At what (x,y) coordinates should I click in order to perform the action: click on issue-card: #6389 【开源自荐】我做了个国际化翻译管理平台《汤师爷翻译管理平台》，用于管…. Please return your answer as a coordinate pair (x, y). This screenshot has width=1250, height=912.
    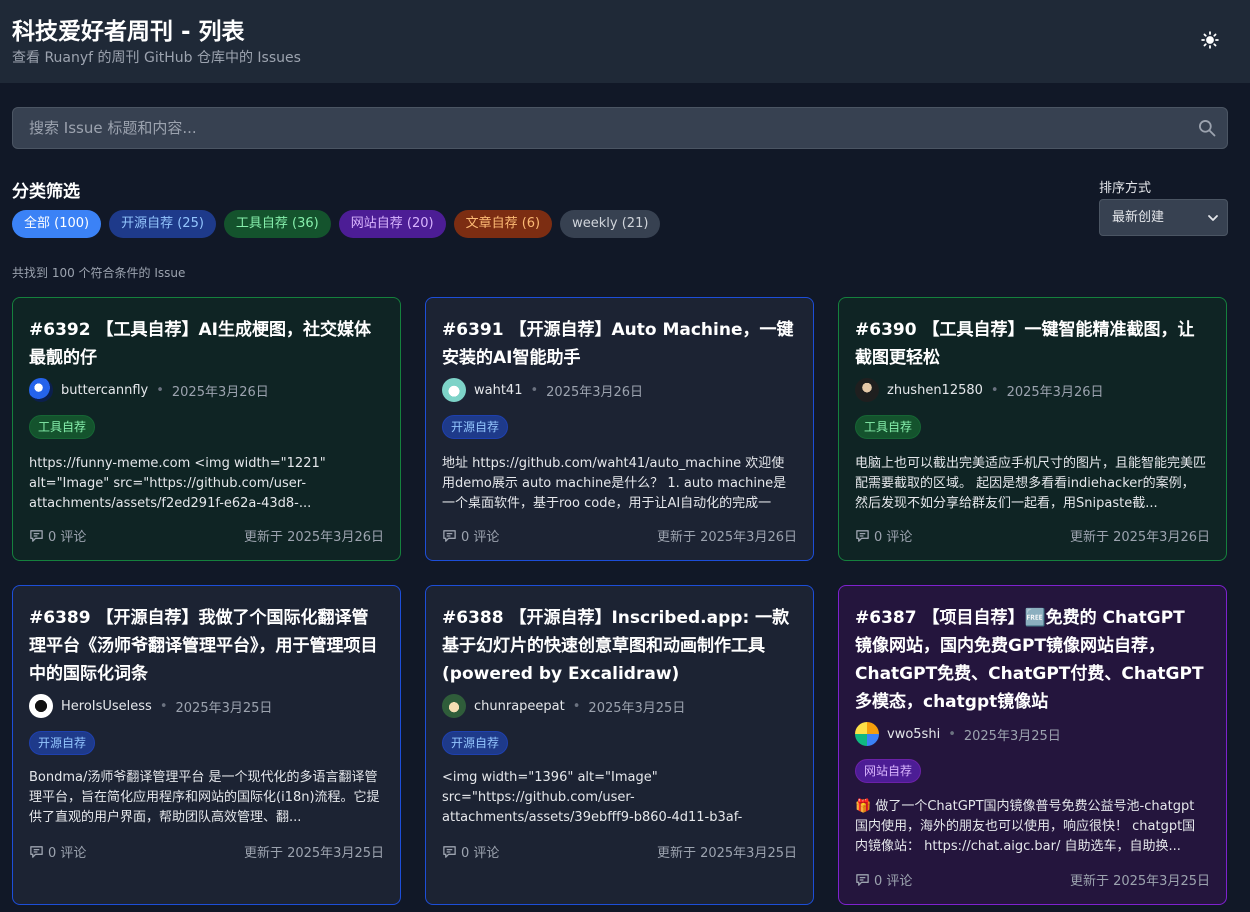
    Looking at the image, I should click on (206, 745).